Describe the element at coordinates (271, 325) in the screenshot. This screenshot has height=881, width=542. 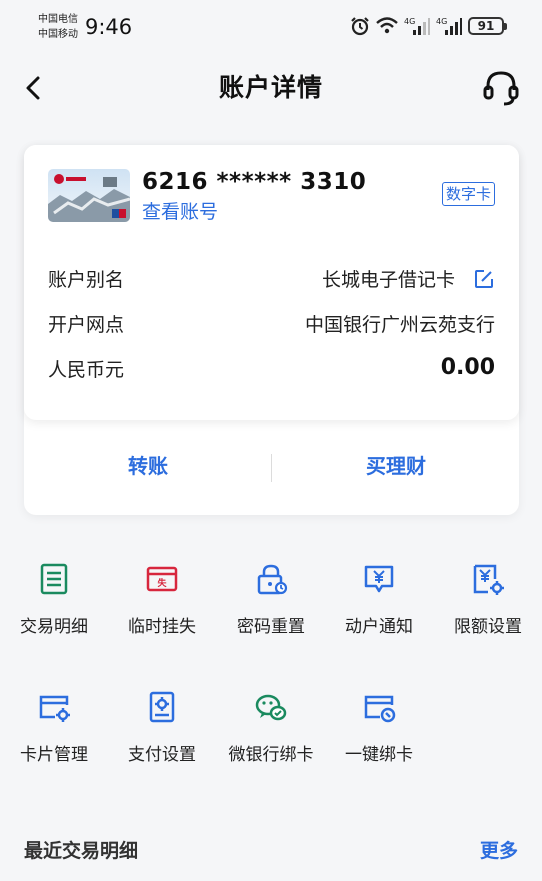
I see `branch-row: 开户网点 中国银行广州云苑支行` at that location.